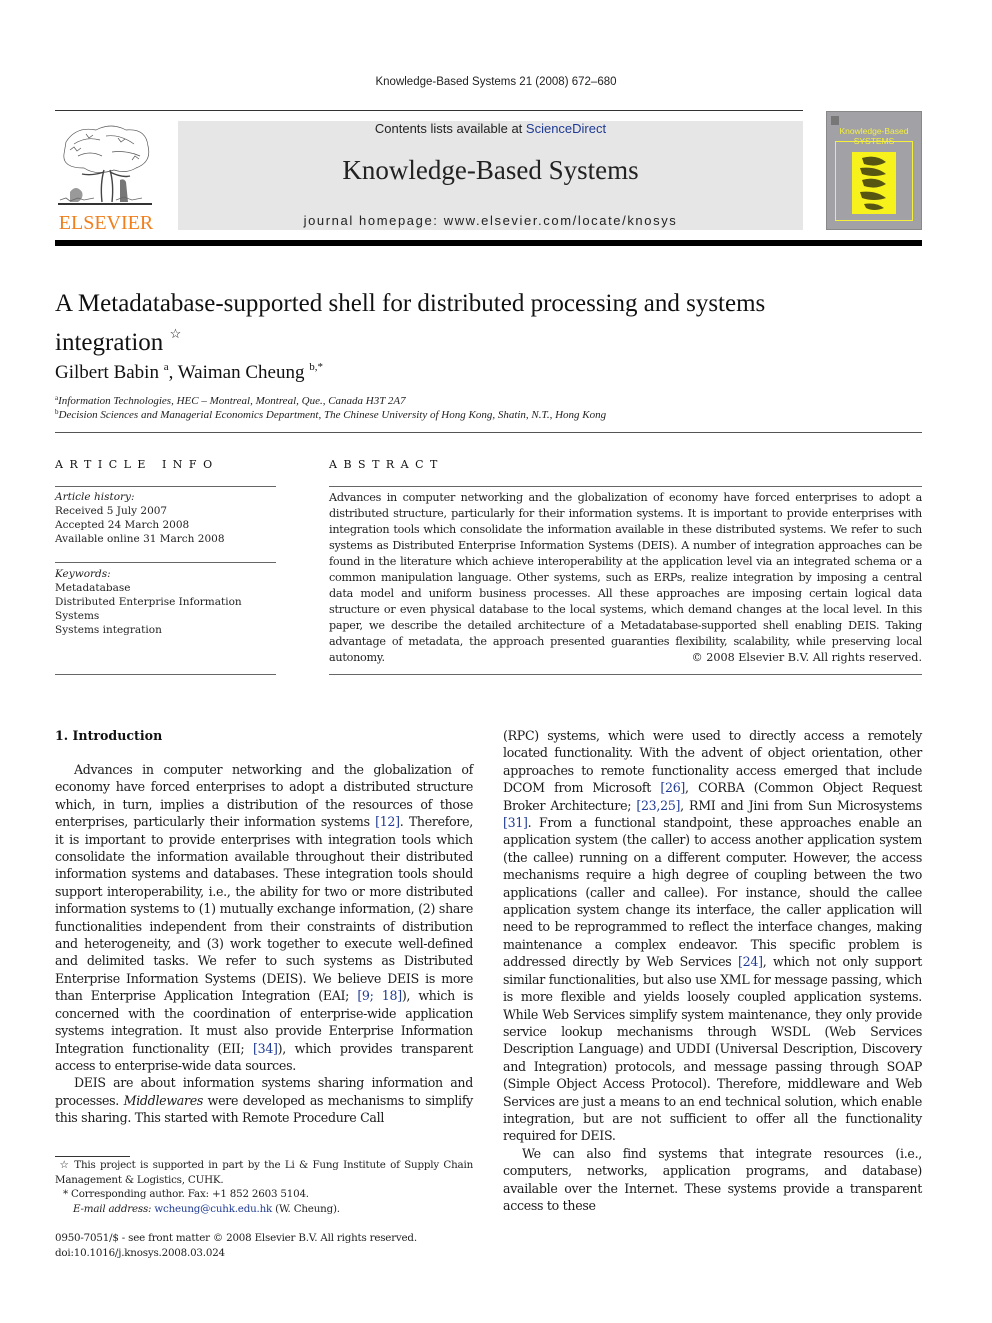  I want to click on footnote-star-mark: ☆, so click(64, 1165).